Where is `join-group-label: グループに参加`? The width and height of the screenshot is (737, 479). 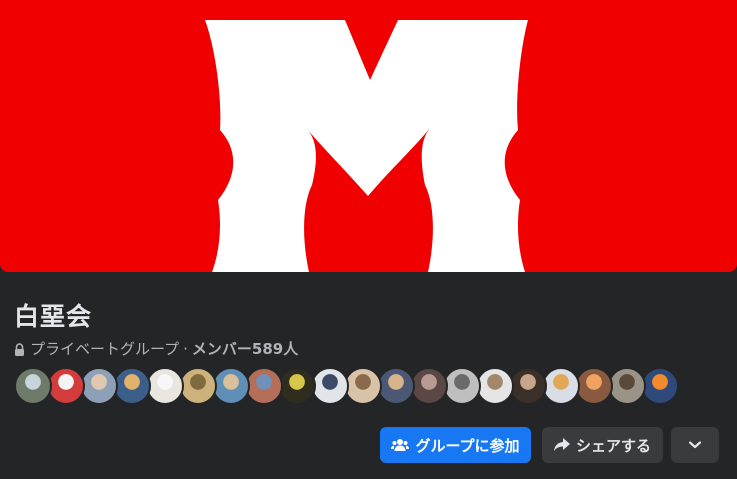 join-group-label: グループに参加 is located at coordinates (467, 445).